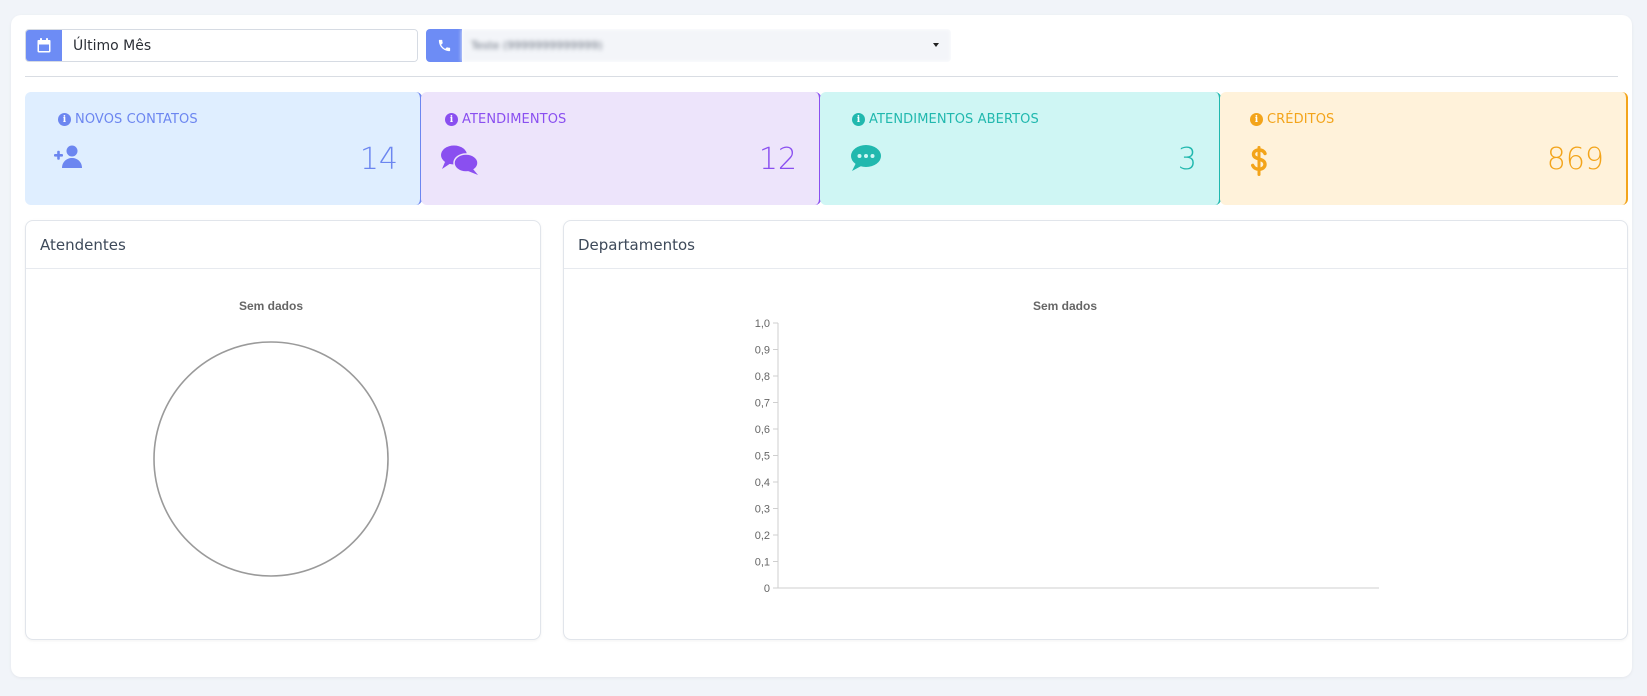 The image size is (1647, 696). I want to click on panel-title: Atendentes, so click(283, 245).